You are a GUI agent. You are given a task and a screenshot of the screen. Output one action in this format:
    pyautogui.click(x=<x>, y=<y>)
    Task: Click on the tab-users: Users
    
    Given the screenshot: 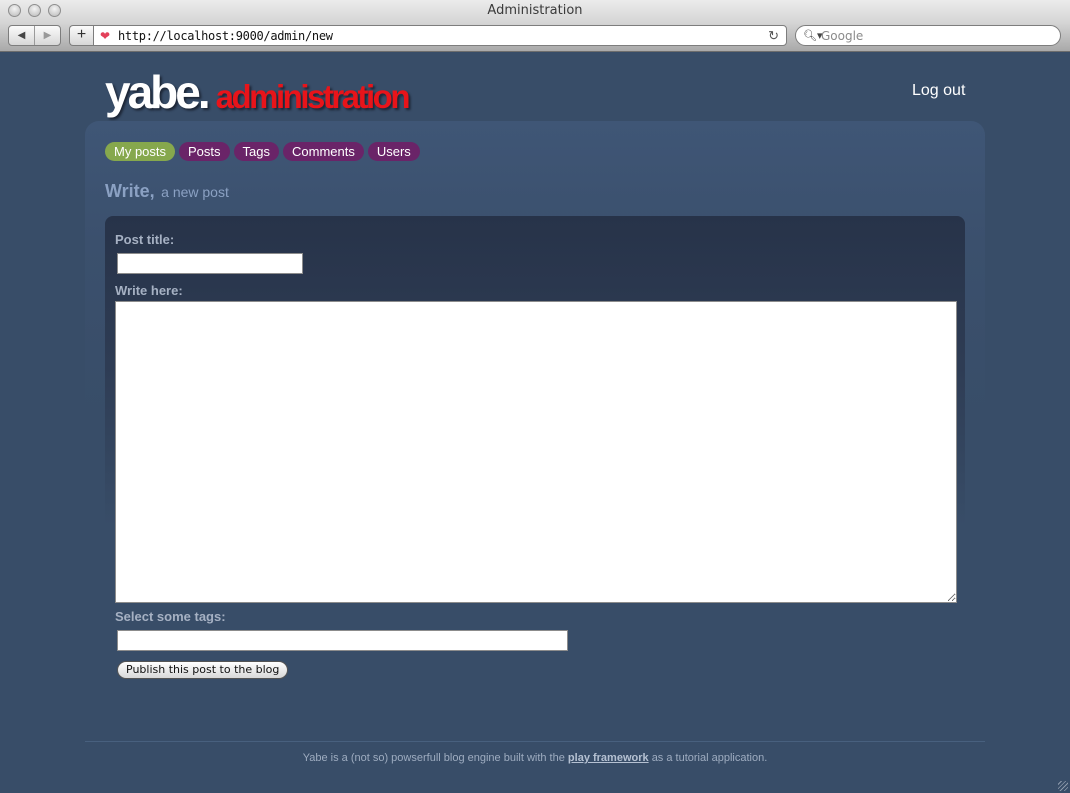 What is the action you would take?
    pyautogui.click(x=393, y=151)
    